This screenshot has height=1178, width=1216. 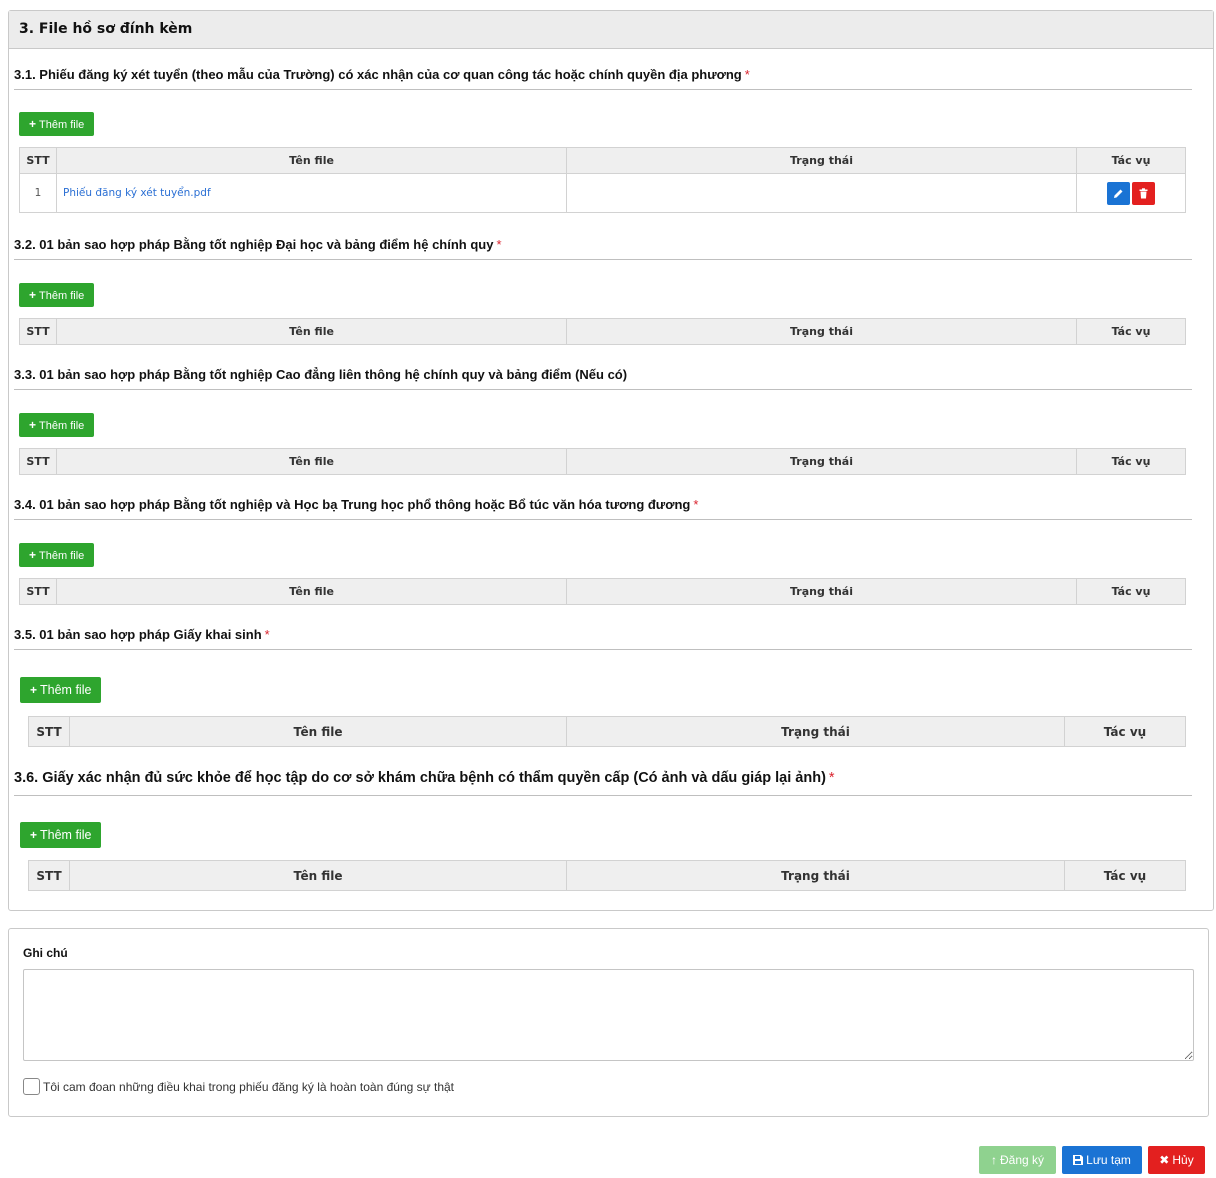 What do you see at coordinates (1017, 1160) in the screenshot?
I see `register-button: ↑ Đăng ký` at bounding box center [1017, 1160].